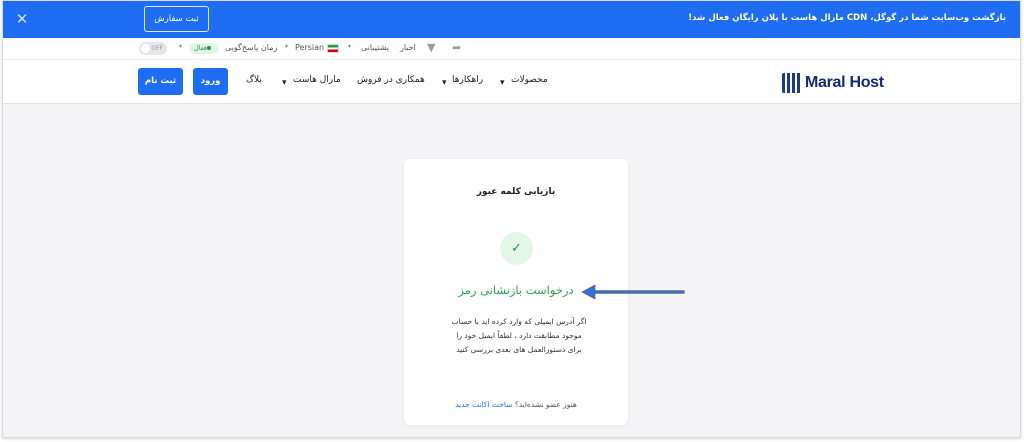 The height and width of the screenshot is (442, 1024). What do you see at coordinates (317, 80) in the screenshot?
I see `nav-item-maral-host: مارال هاست` at bounding box center [317, 80].